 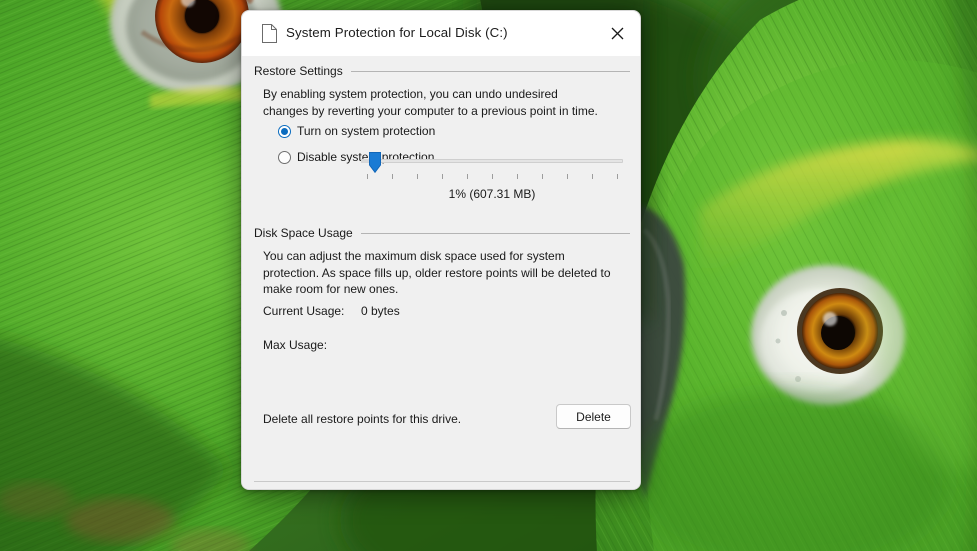 I want to click on dialog-title: System Protection for Local Disk (C:), so click(x=397, y=32).